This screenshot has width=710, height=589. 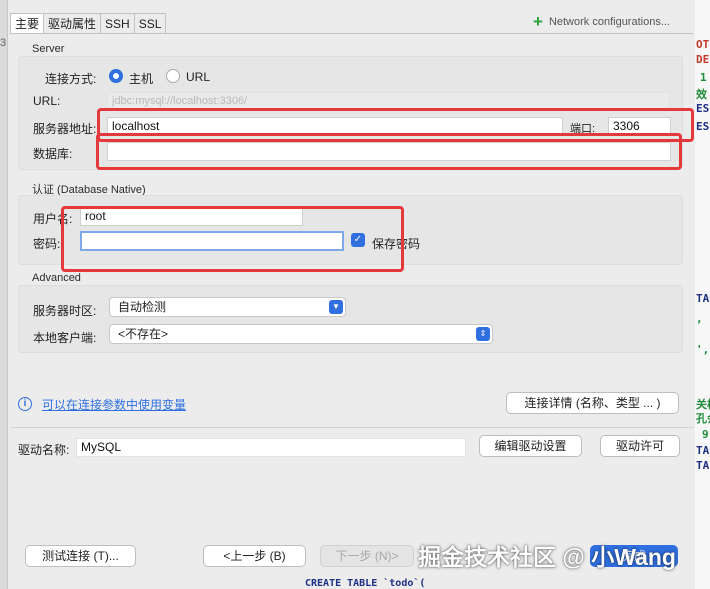 I want to click on editor-fragment: ,, so click(x=699, y=318).